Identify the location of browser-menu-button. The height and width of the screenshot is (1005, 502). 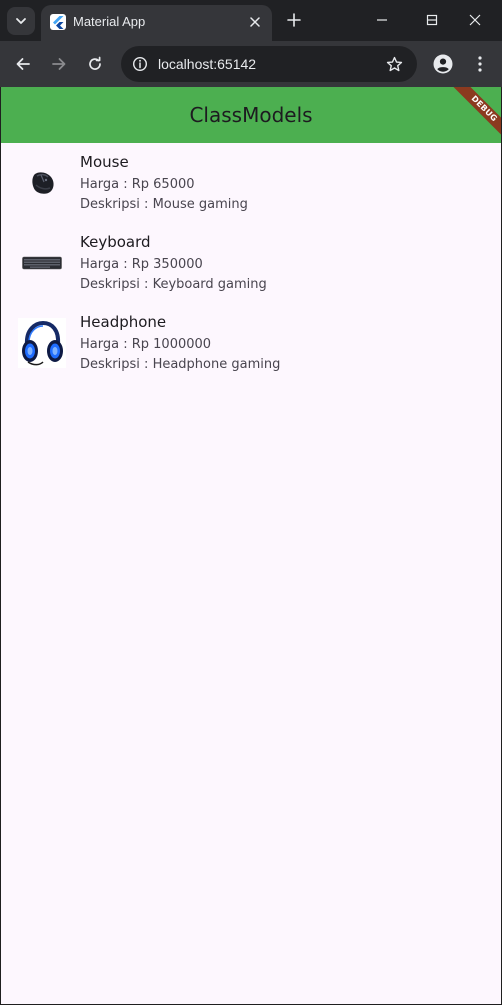
(480, 64).